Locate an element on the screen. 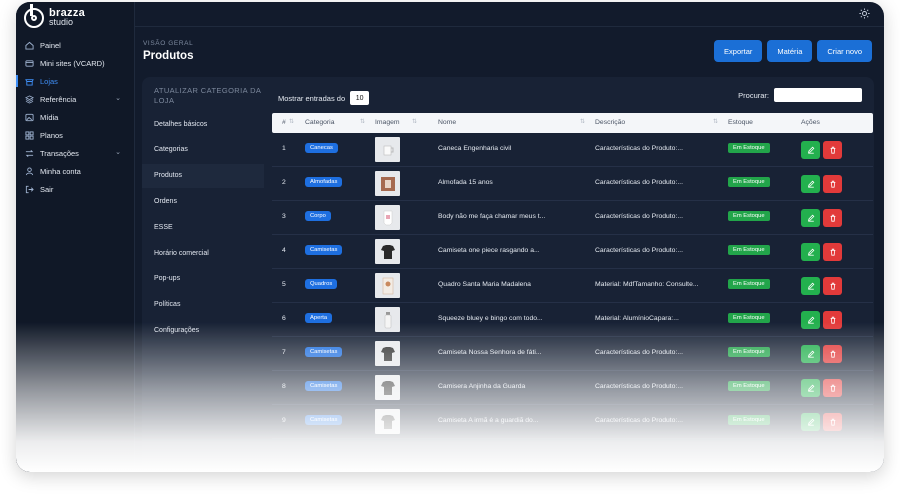  sidebar-item-refer-ncia: Referência ⌄ is located at coordinates (75, 99).